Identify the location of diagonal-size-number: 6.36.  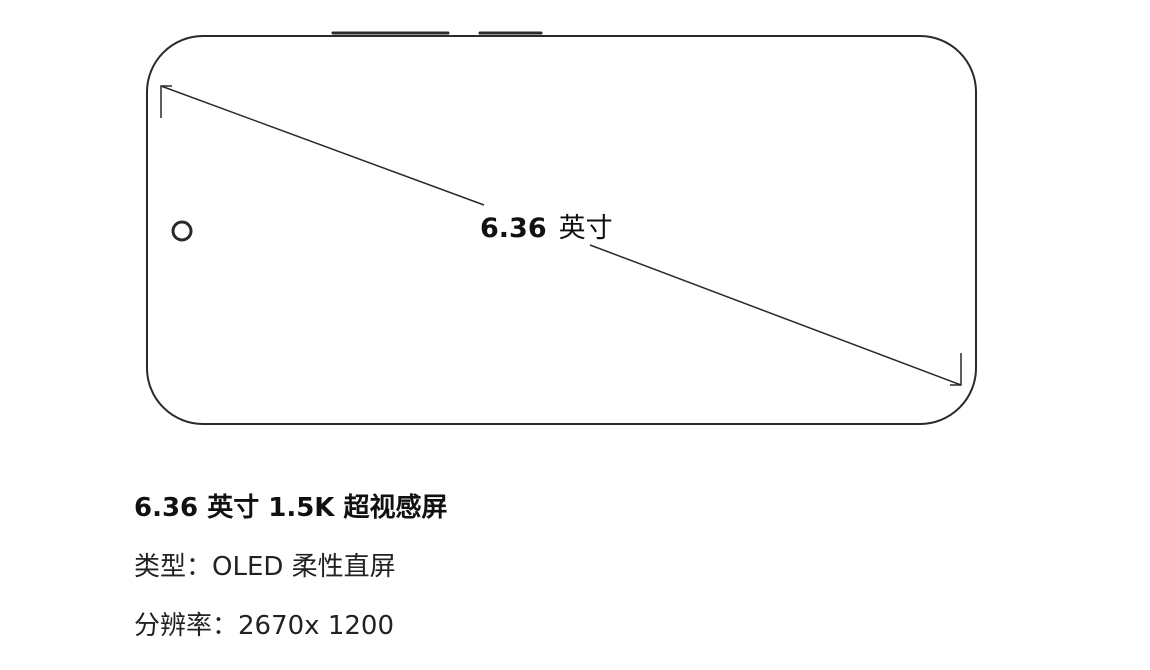
(513, 228).